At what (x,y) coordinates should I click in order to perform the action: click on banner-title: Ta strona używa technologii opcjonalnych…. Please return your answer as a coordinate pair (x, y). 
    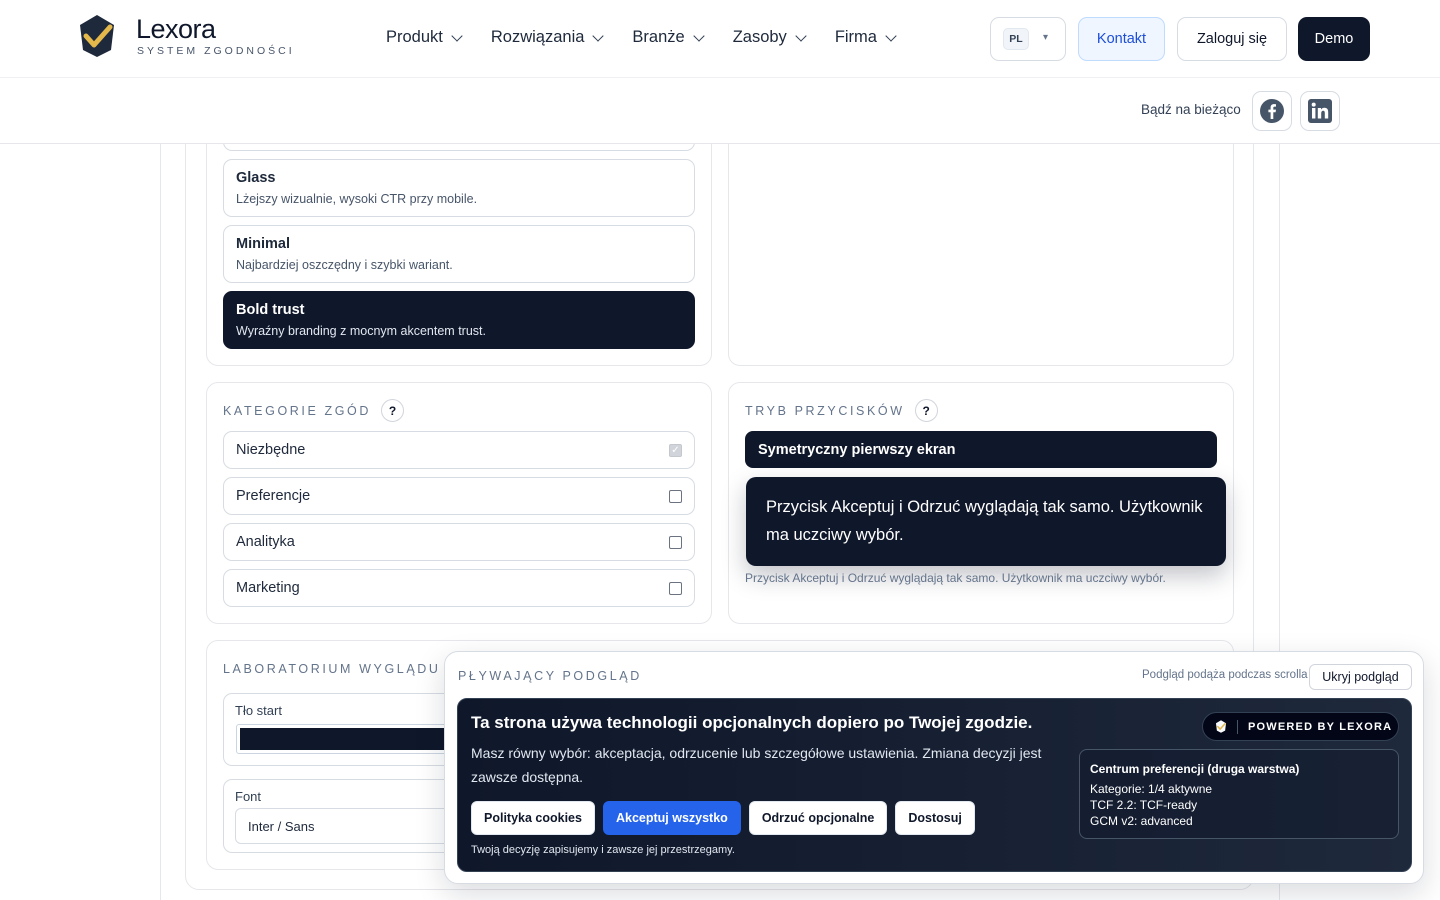
    Looking at the image, I should click on (752, 722).